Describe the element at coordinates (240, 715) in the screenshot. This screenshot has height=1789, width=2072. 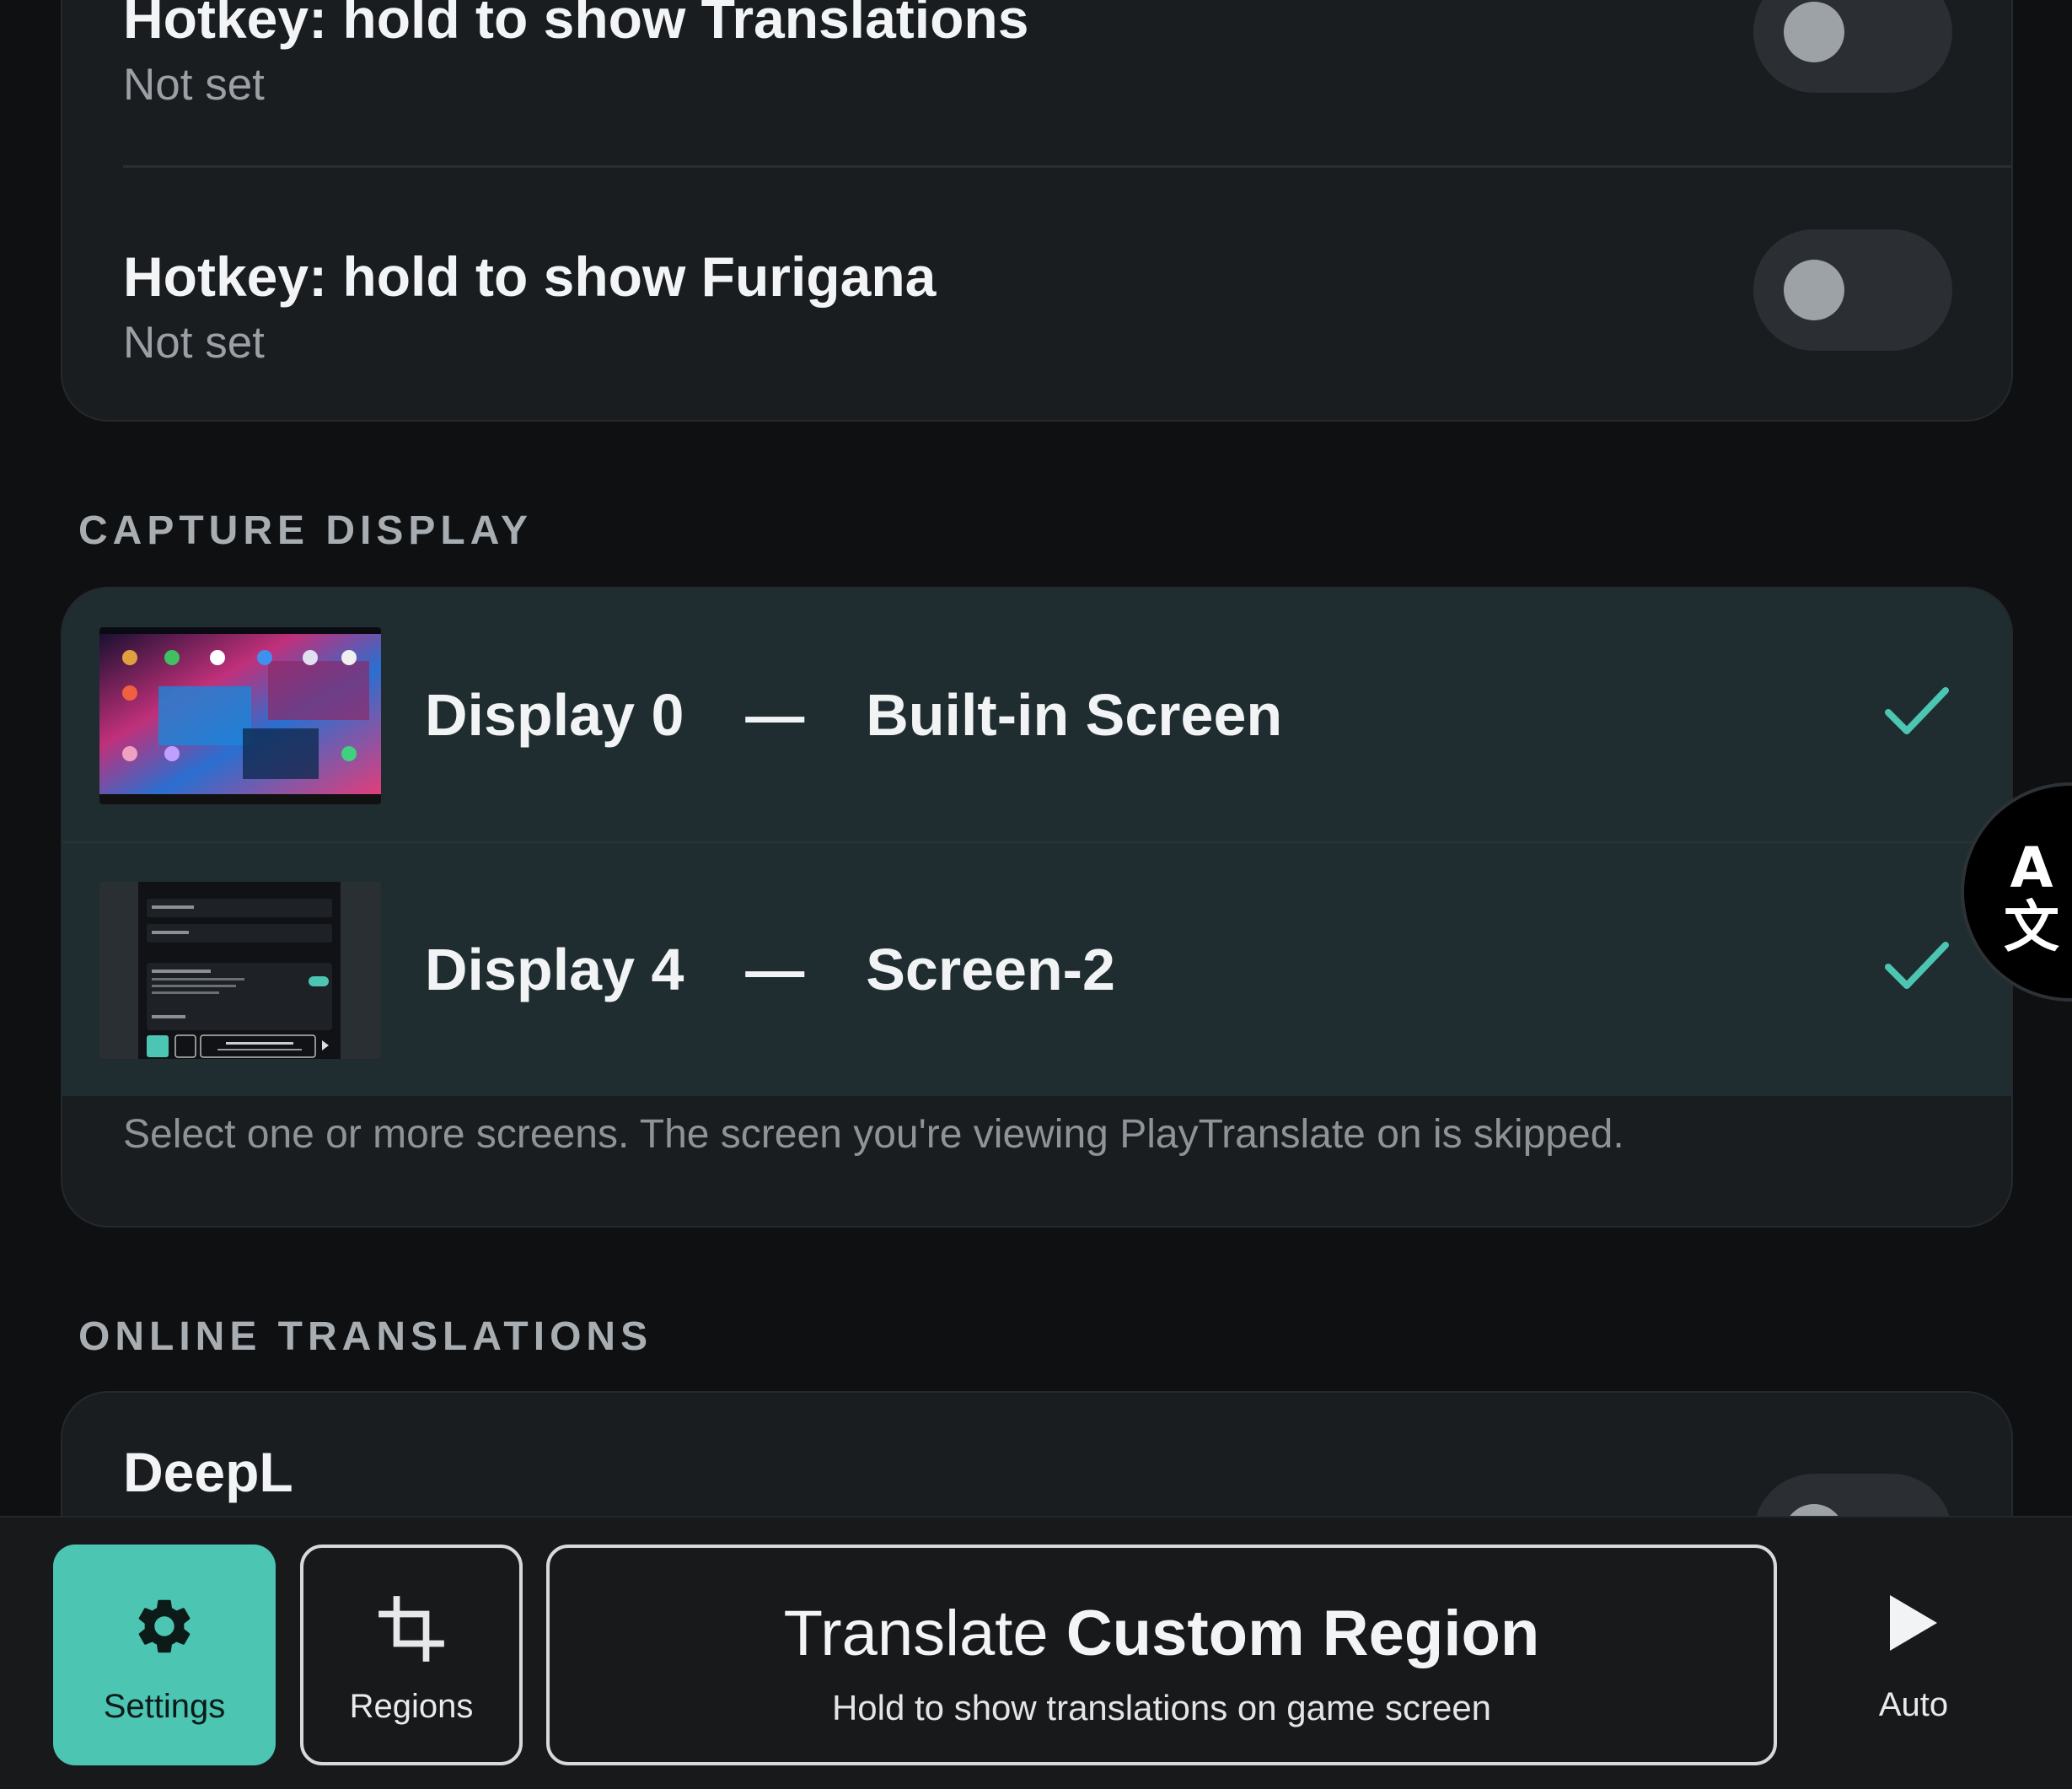
I see `display-0-thumbnail` at that location.